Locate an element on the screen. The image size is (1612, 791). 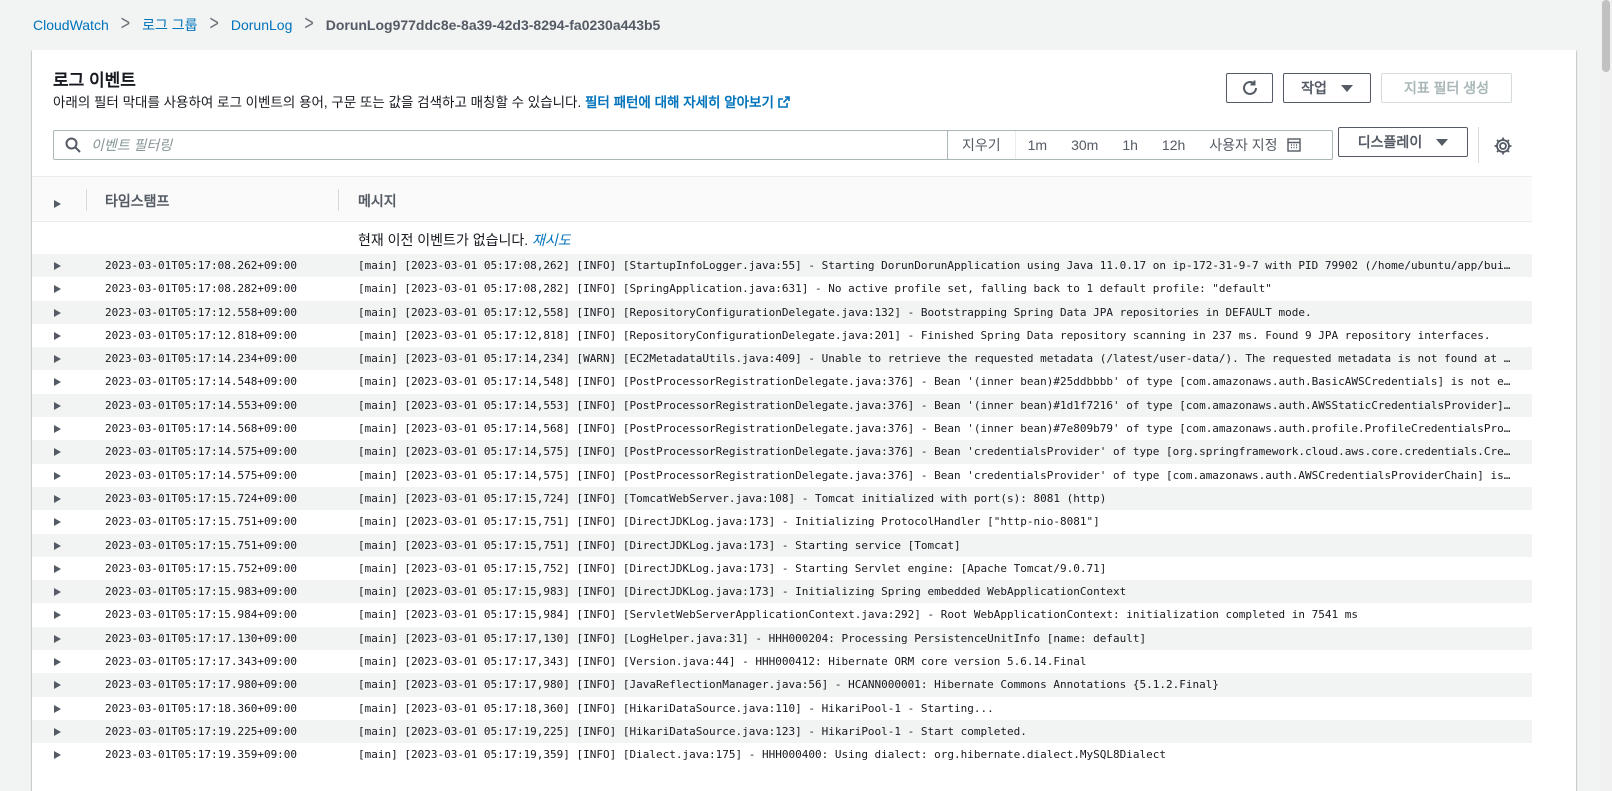
range-1h: 1h is located at coordinates (1130, 145).